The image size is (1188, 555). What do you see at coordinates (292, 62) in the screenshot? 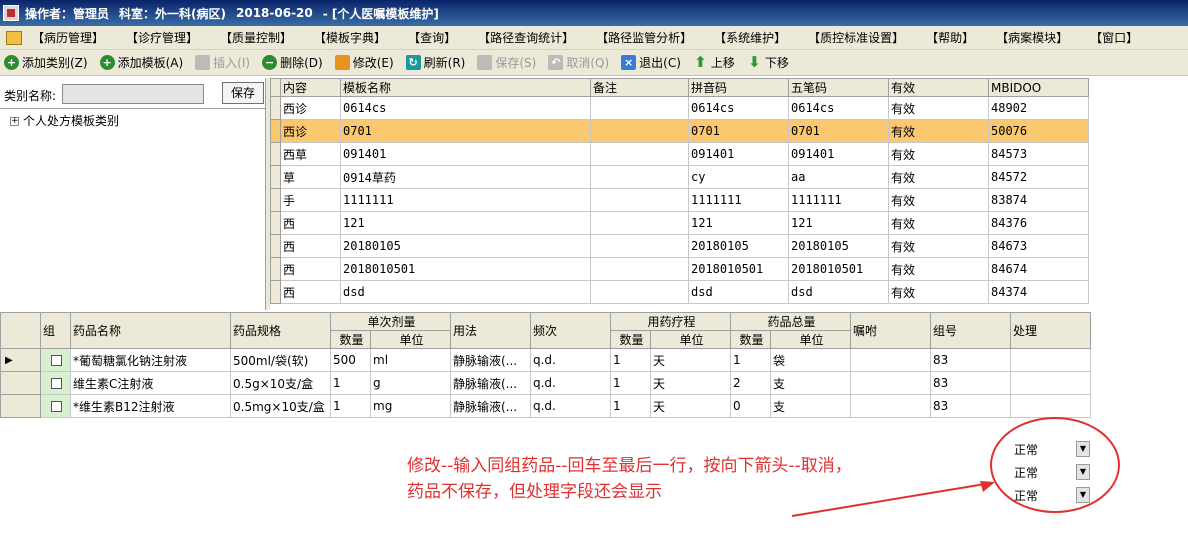
I see `delete-button: − 删除(D)` at bounding box center [292, 62].